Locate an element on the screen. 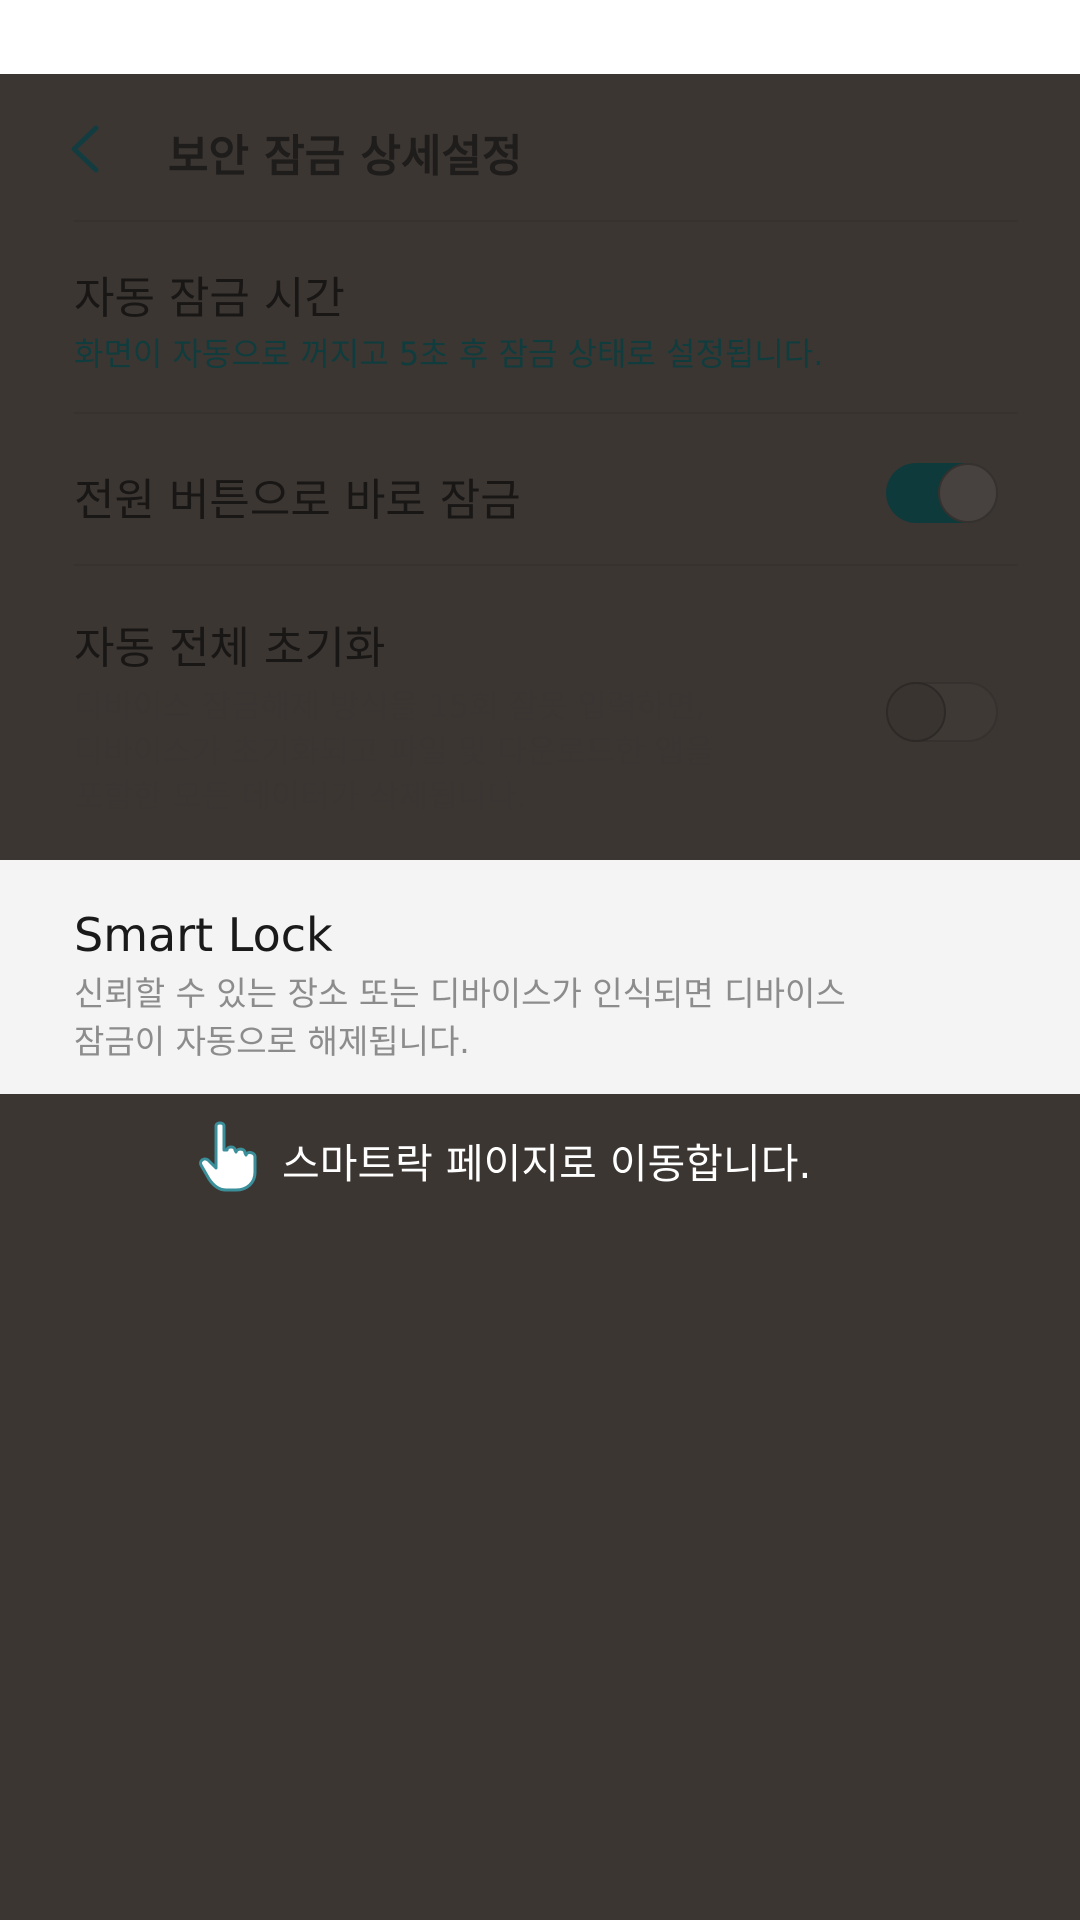 This screenshot has width=1080, height=1920. description-line: 디바이스가 초기화되고 파일 및 다운로드한 앱을 is located at coordinates (394, 751).